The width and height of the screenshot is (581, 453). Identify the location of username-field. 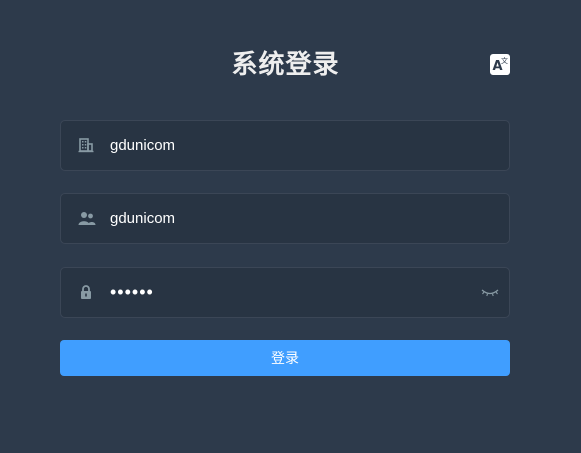
(285, 218).